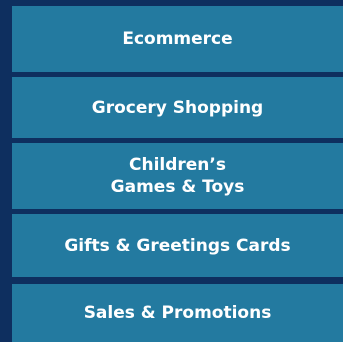 The width and height of the screenshot is (343, 342). I want to click on menu-item-label: Grocery Shopping, so click(177, 107).